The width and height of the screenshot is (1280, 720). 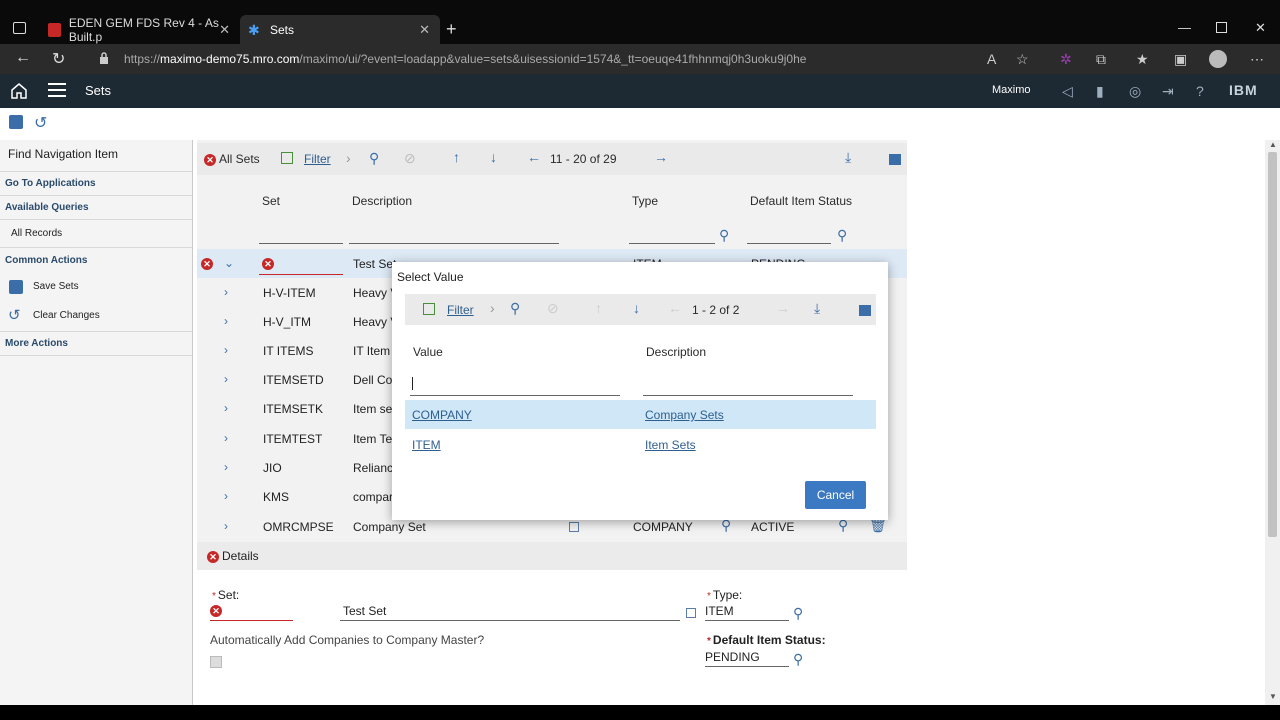 I want to click on description-link: Company Sets, so click(x=684, y=415).